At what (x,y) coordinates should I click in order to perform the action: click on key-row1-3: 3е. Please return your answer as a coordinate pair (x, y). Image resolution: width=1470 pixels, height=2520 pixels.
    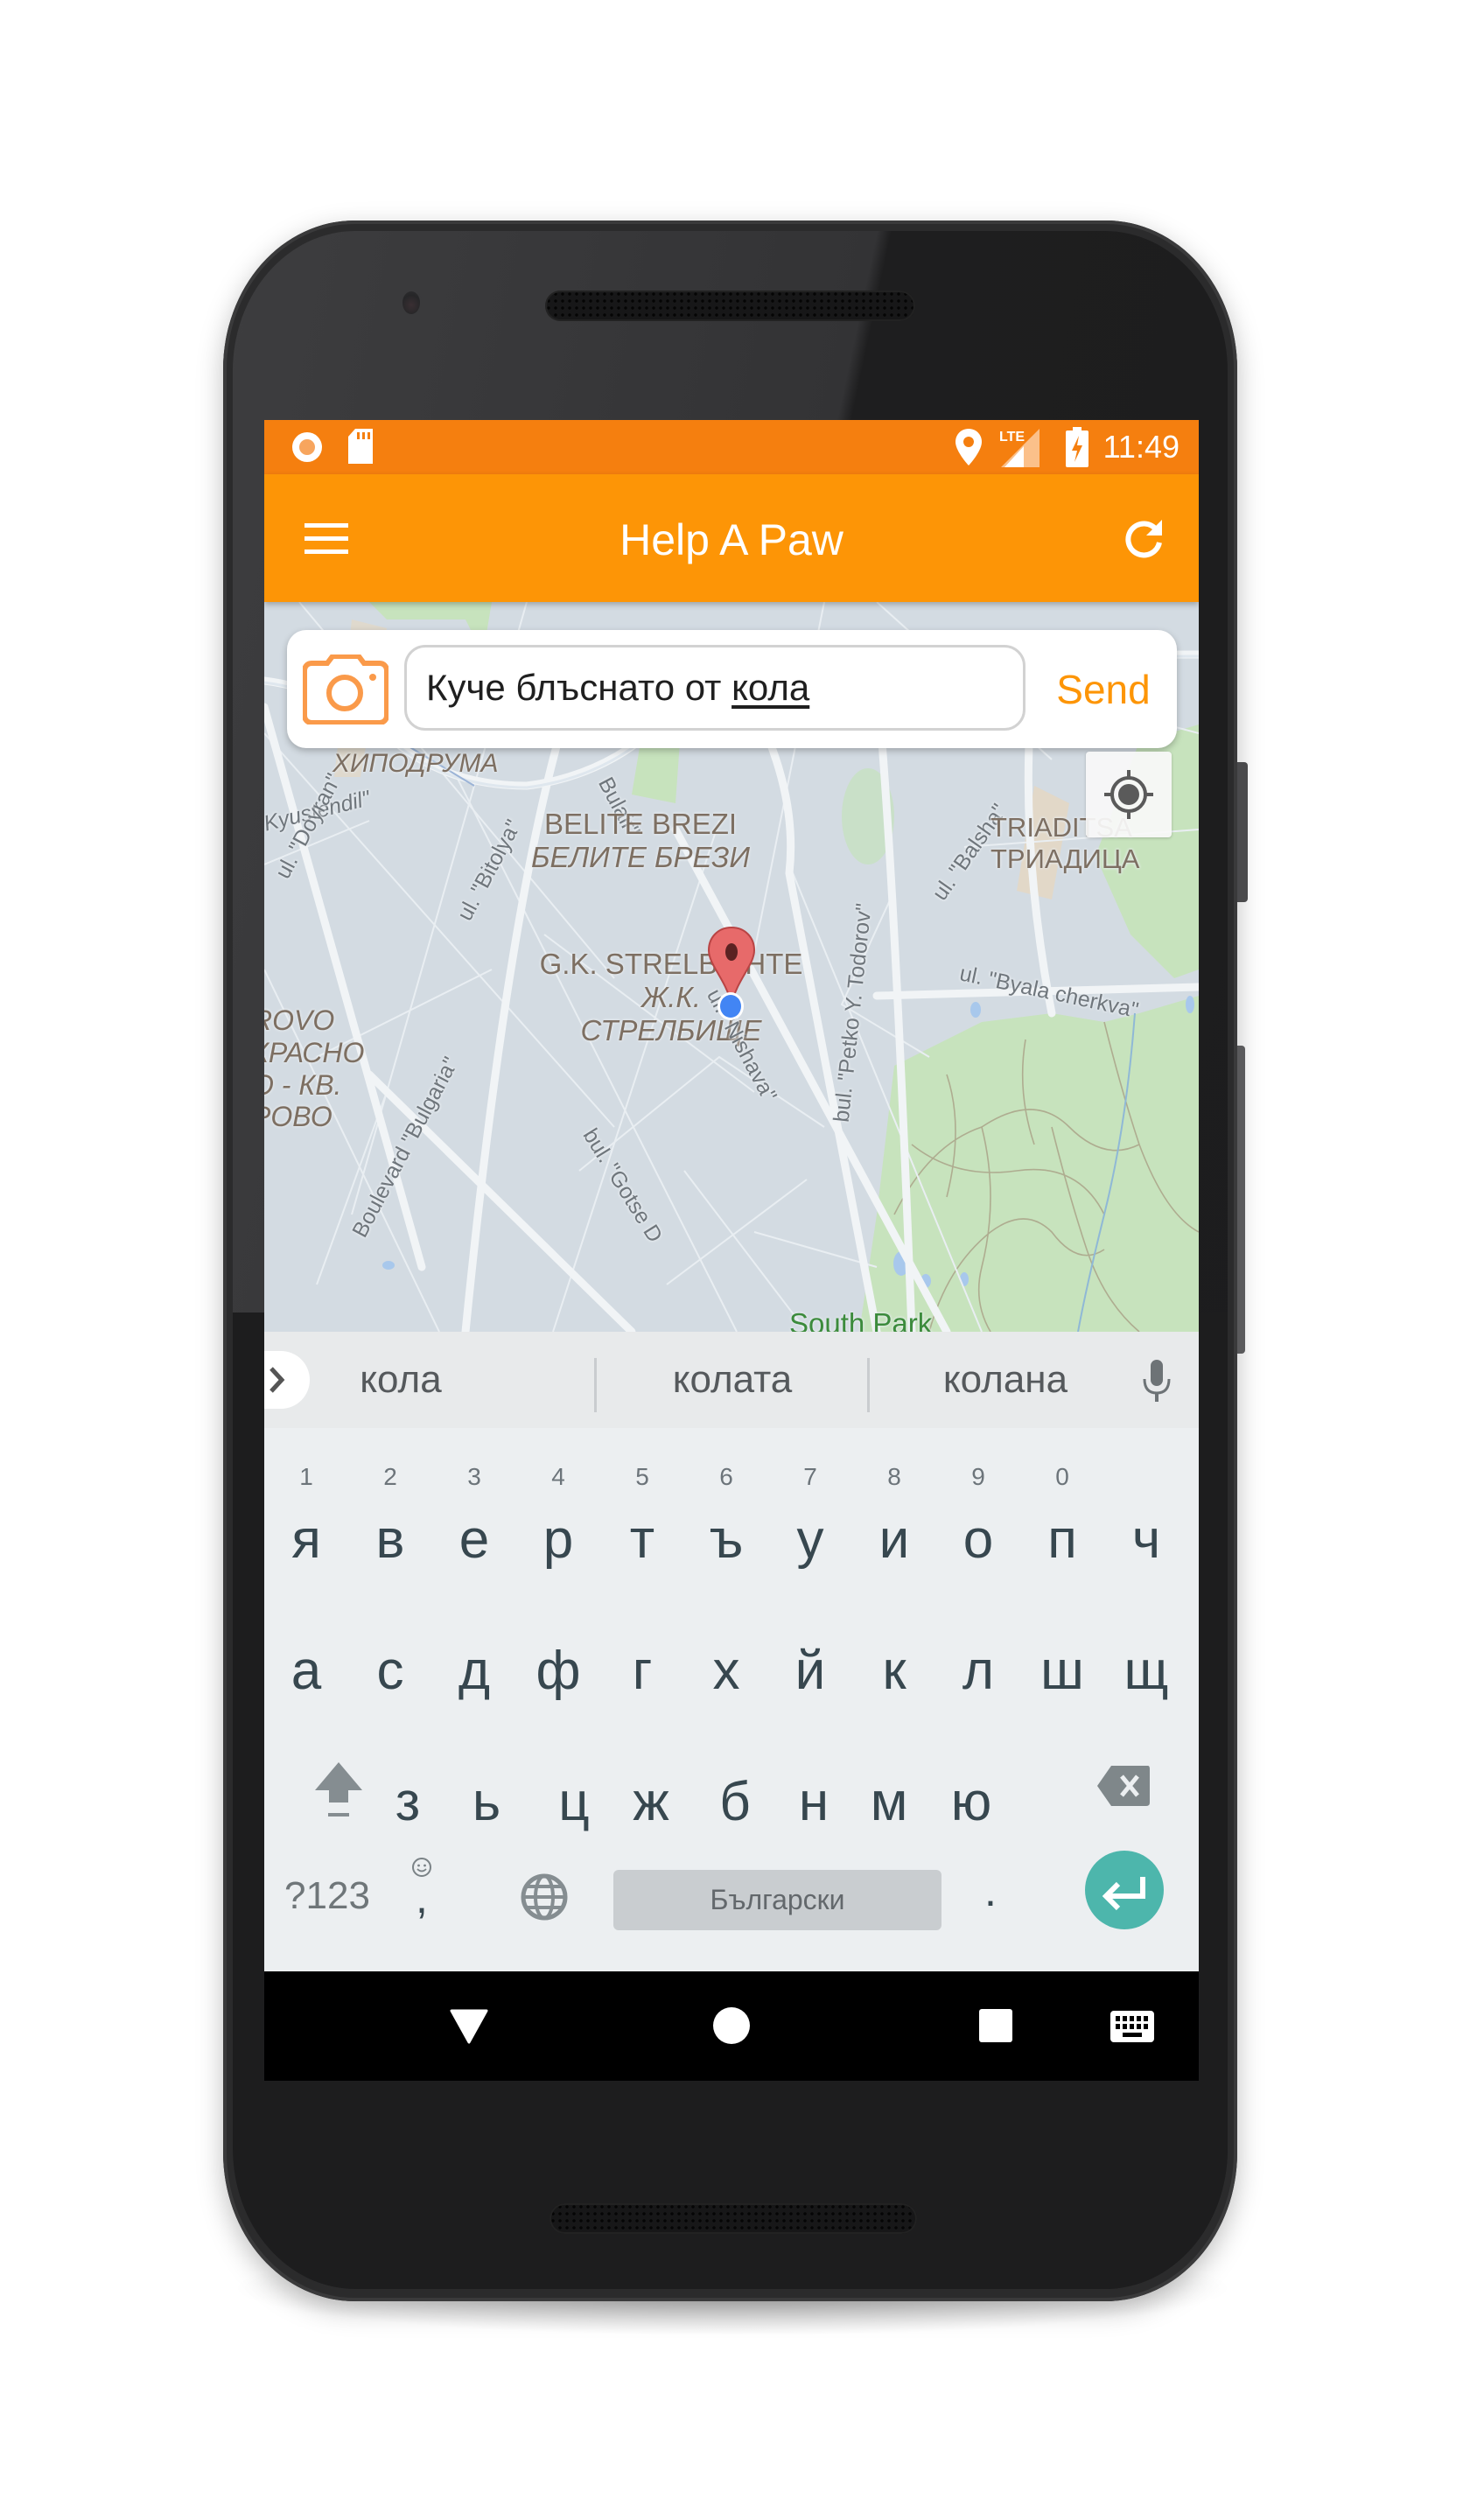
    Looking at the image, I should click on (474, 1517).